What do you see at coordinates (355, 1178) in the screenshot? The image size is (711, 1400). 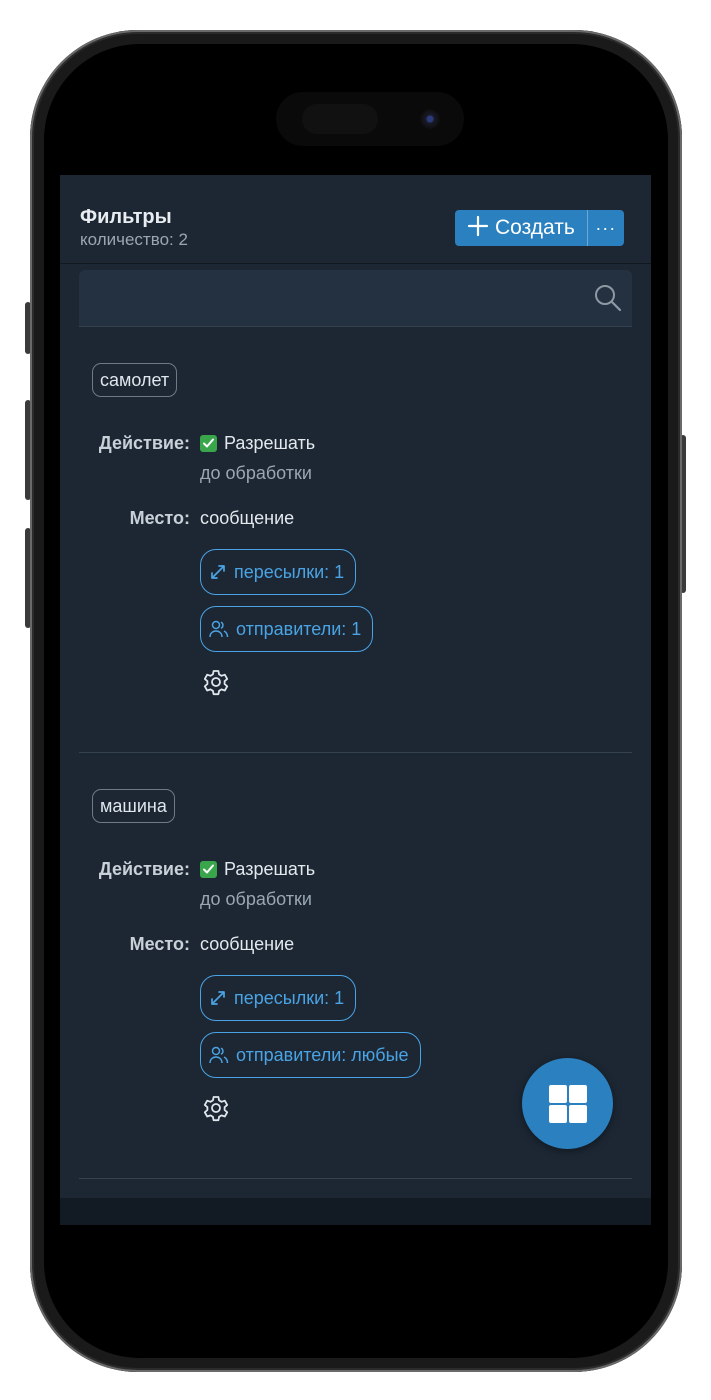 I see `divider` at bounding box center [355, 1178].